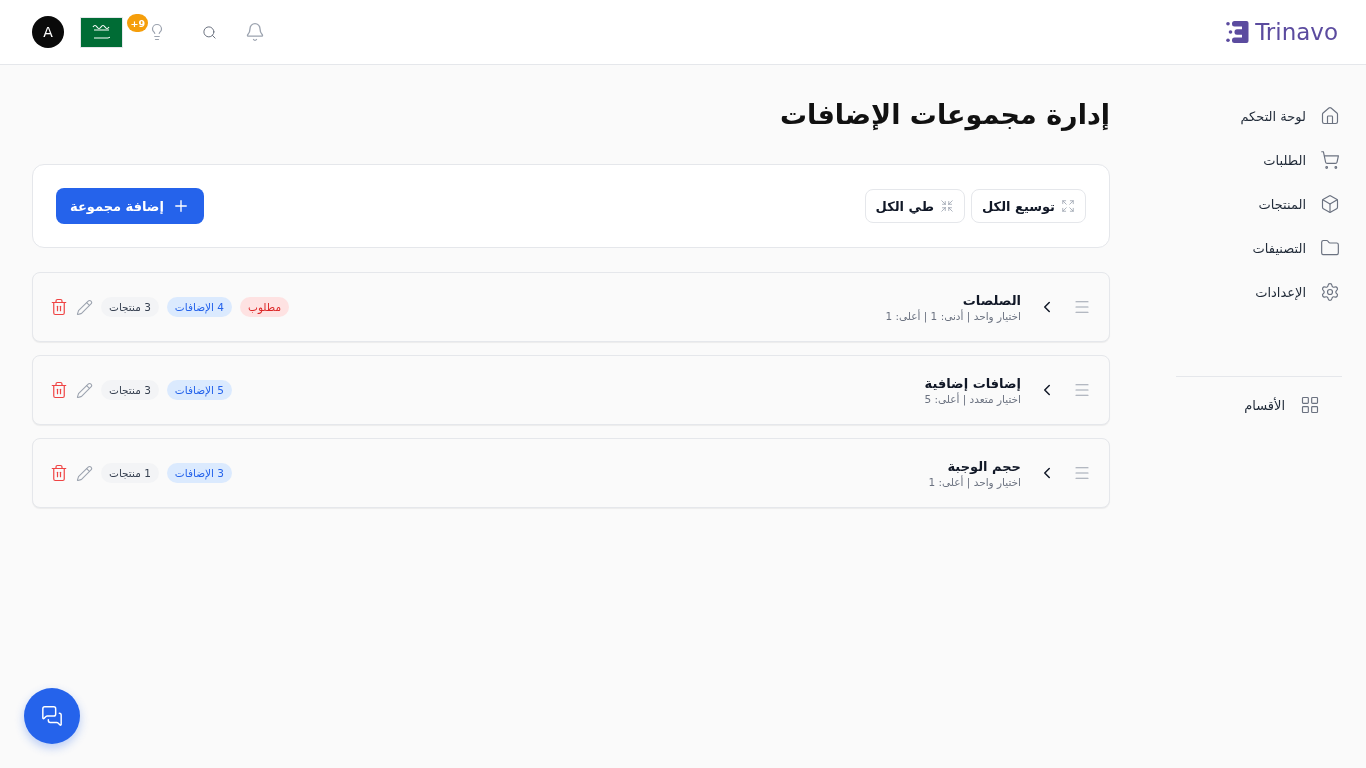 The image size is (1366, 768). What do you see at coordinates (972, 383) in the screenshot?
I see `group-title: إضافات إضافية` at bounding box center [972, 383].